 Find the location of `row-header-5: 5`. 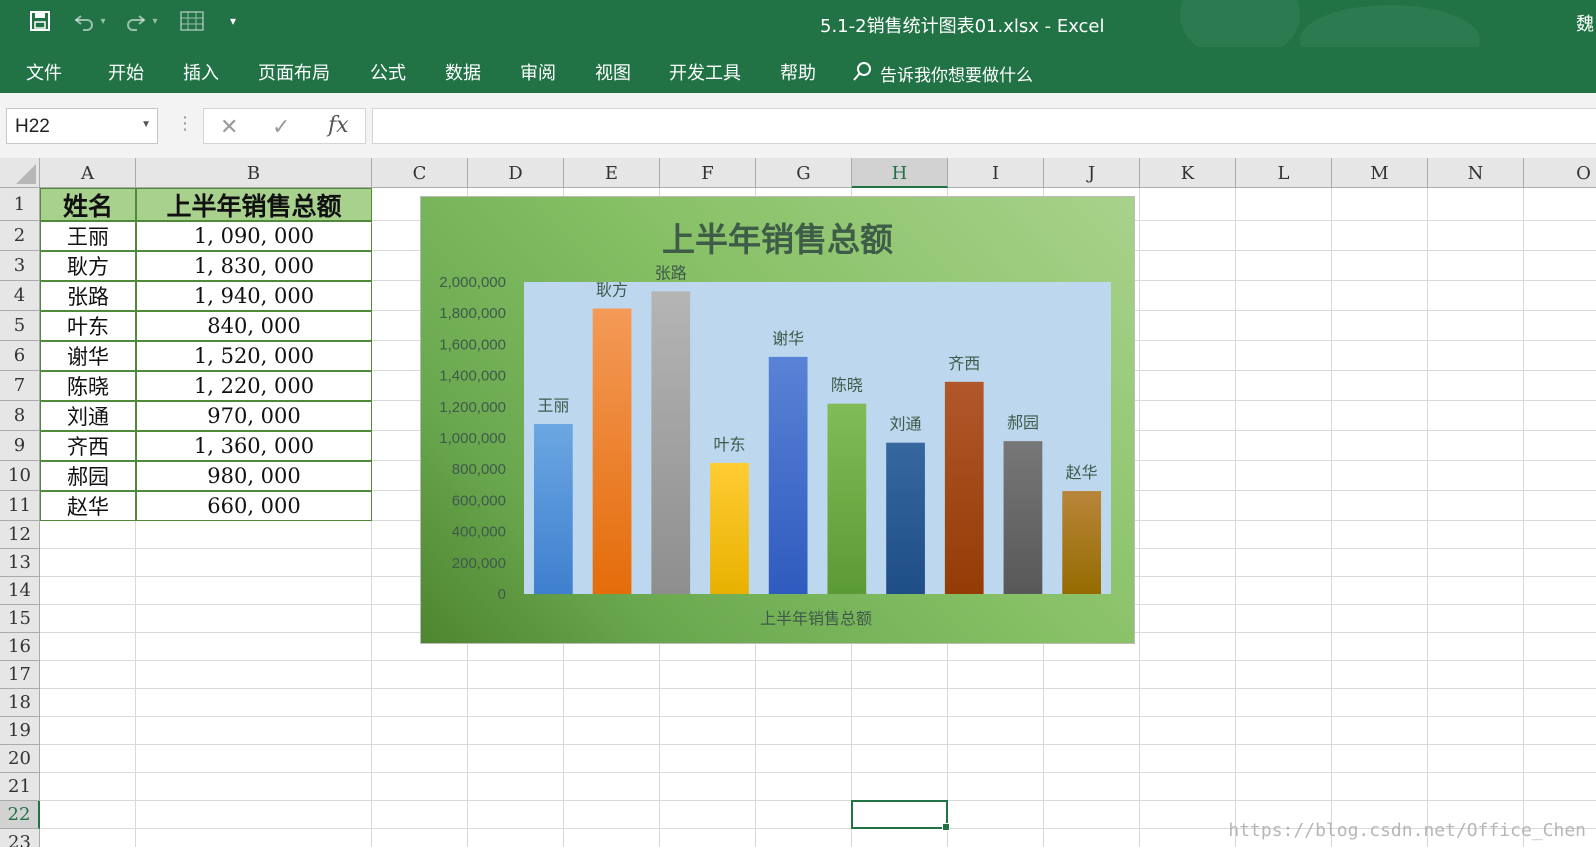

row-header-5: 5 is located at coordinates (20, 326).